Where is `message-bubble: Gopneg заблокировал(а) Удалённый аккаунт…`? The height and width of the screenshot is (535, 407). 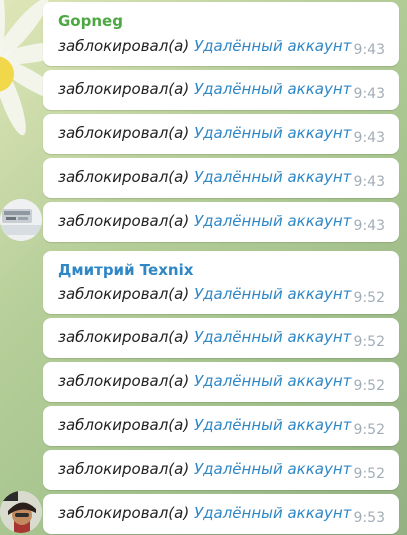 message-bubble: Gopneg заблокировал(а) Удалённый аккаунт… is located at coordinates (221, 34).